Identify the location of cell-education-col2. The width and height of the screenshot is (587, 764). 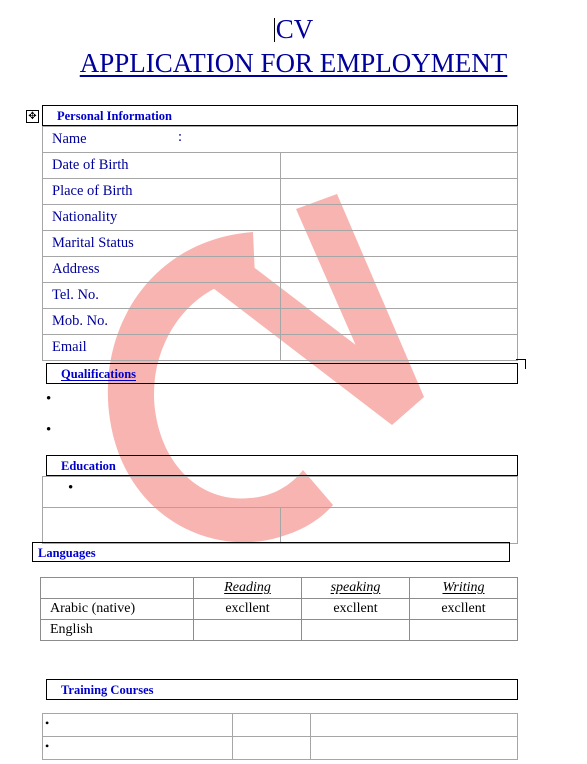
(398, 525).